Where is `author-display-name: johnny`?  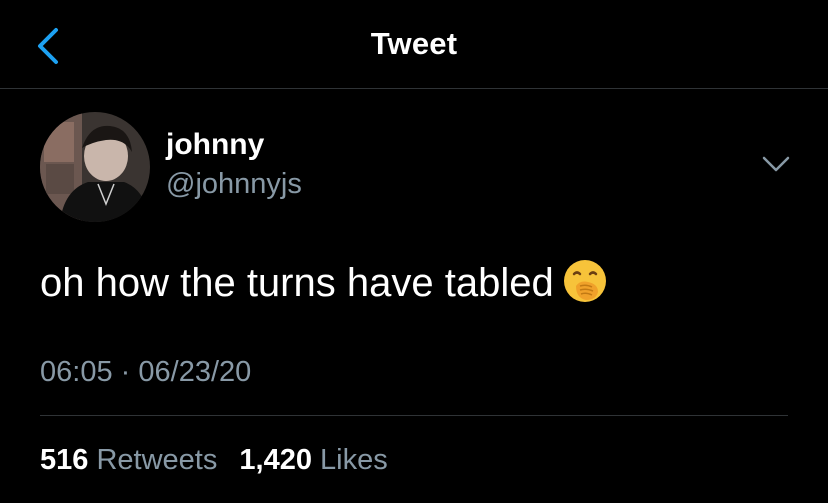 author-display-name: johnny is located at coordinates (215, 145).